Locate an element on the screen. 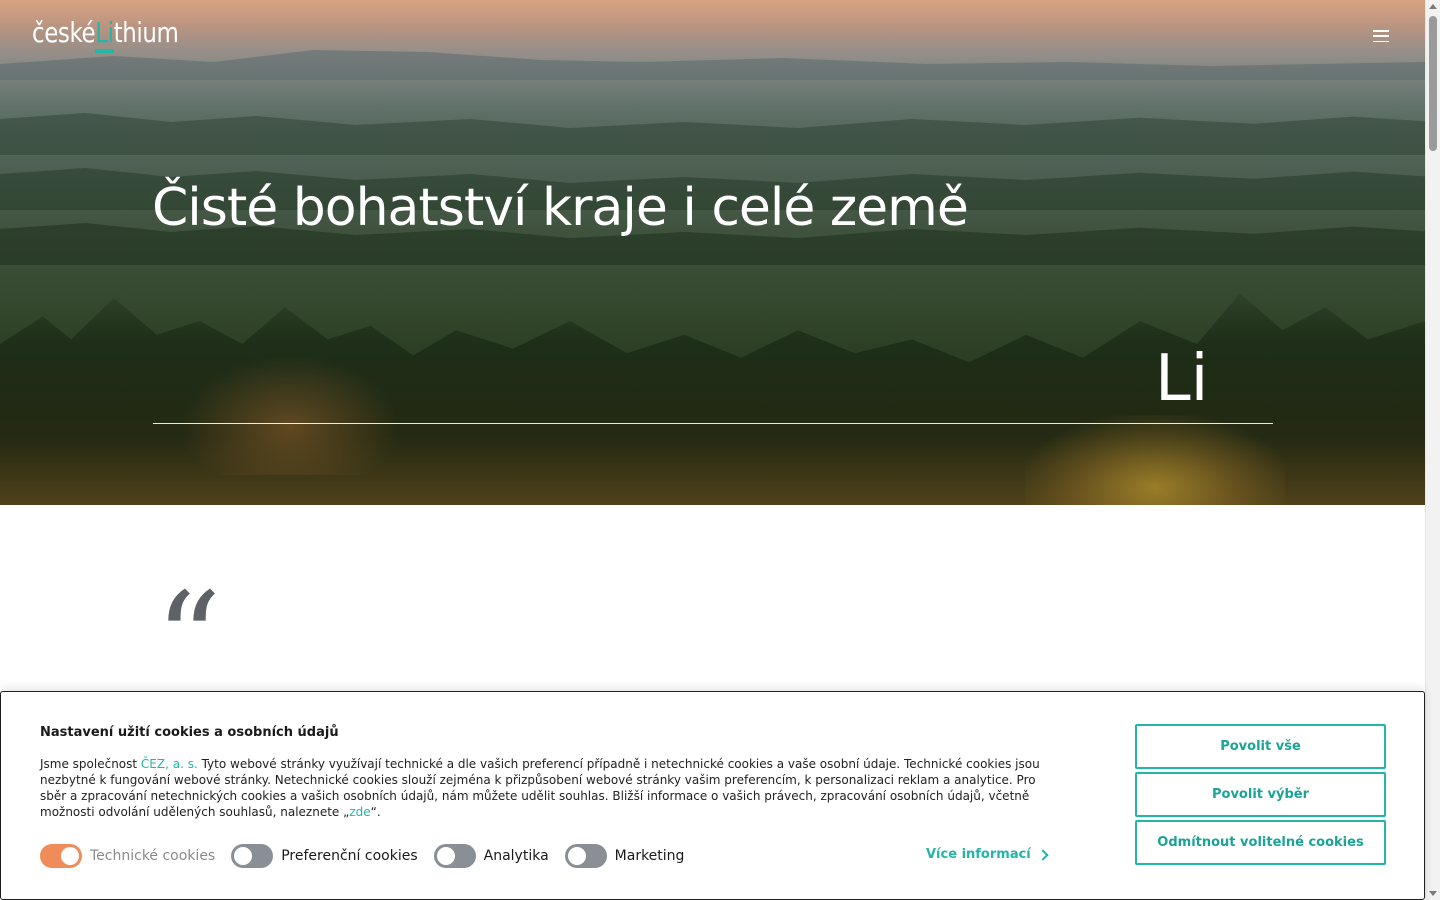 Image resolution: width=1440 pixels, height=900 pixels. allow-all-button: Povolit vše is located at coordinates (1260, 746).